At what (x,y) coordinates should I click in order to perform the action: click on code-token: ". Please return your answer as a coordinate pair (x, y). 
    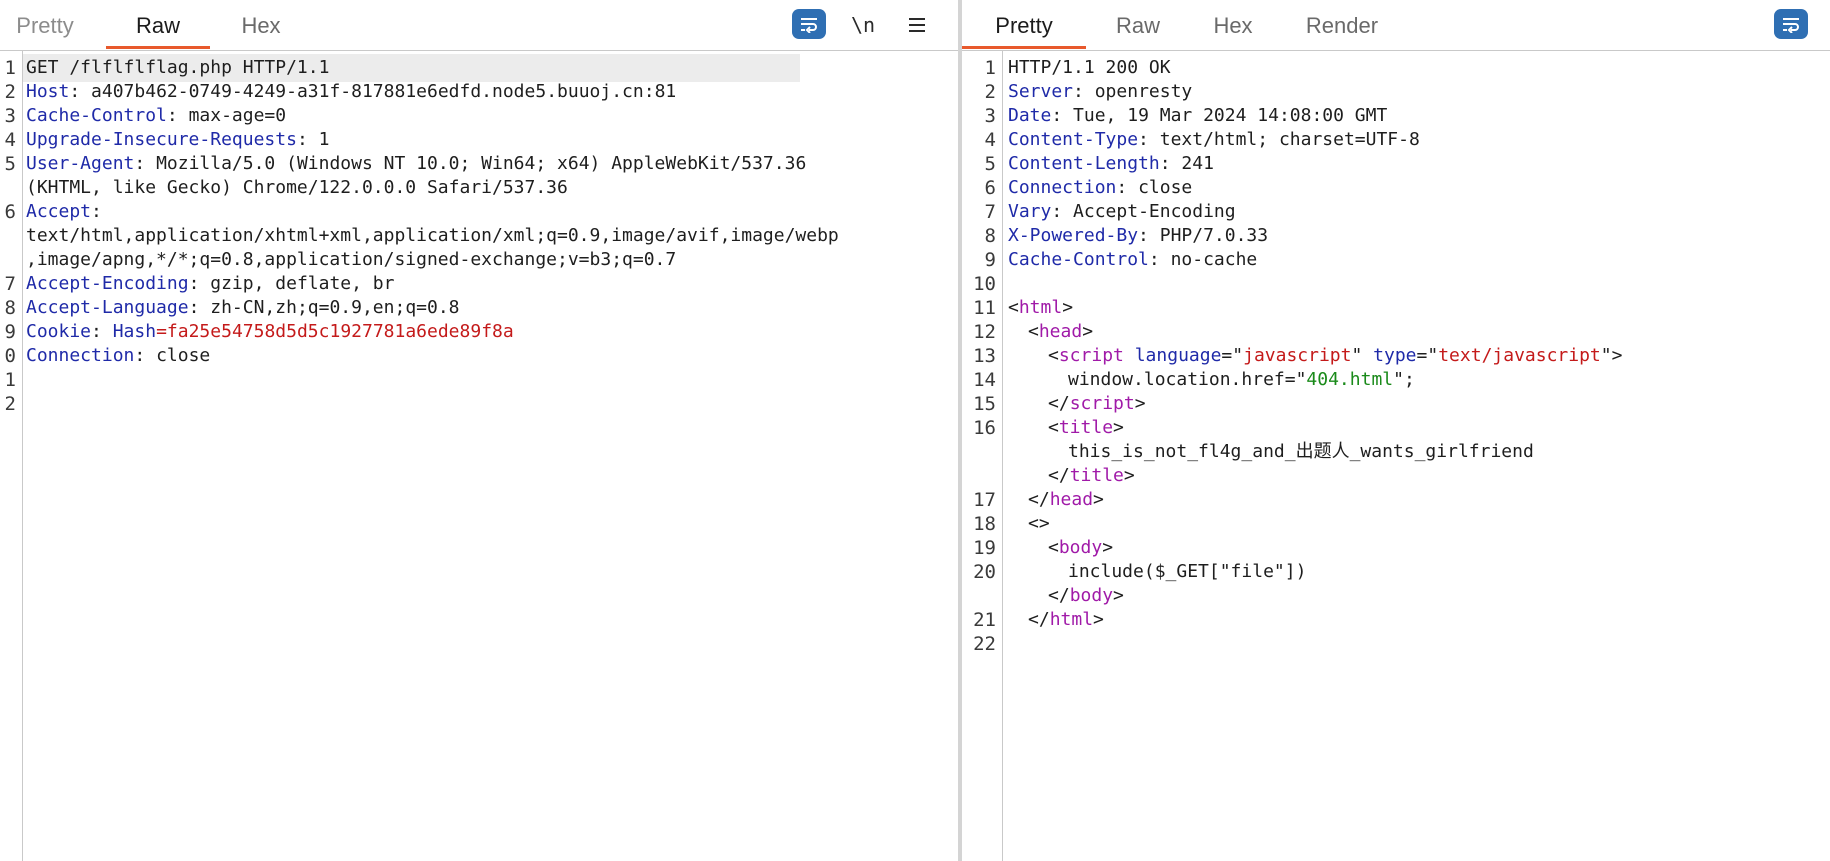
    Looking at the image, I should click on (1362, 355).